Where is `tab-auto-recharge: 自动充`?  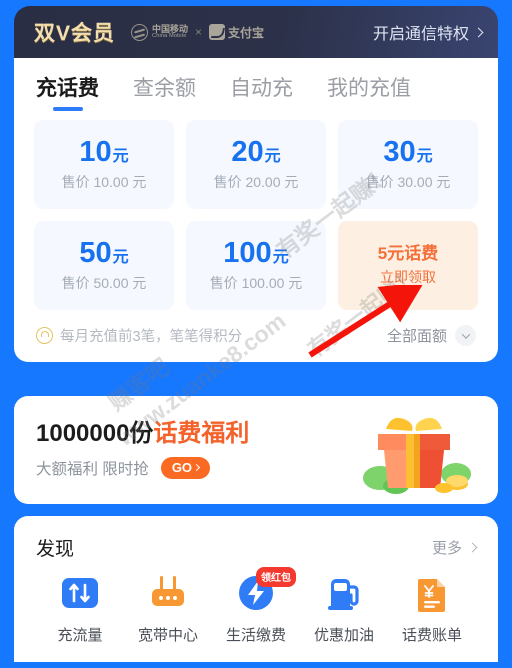
tab-auto-recharge: 自动充 is located at coordinates (261, 93).